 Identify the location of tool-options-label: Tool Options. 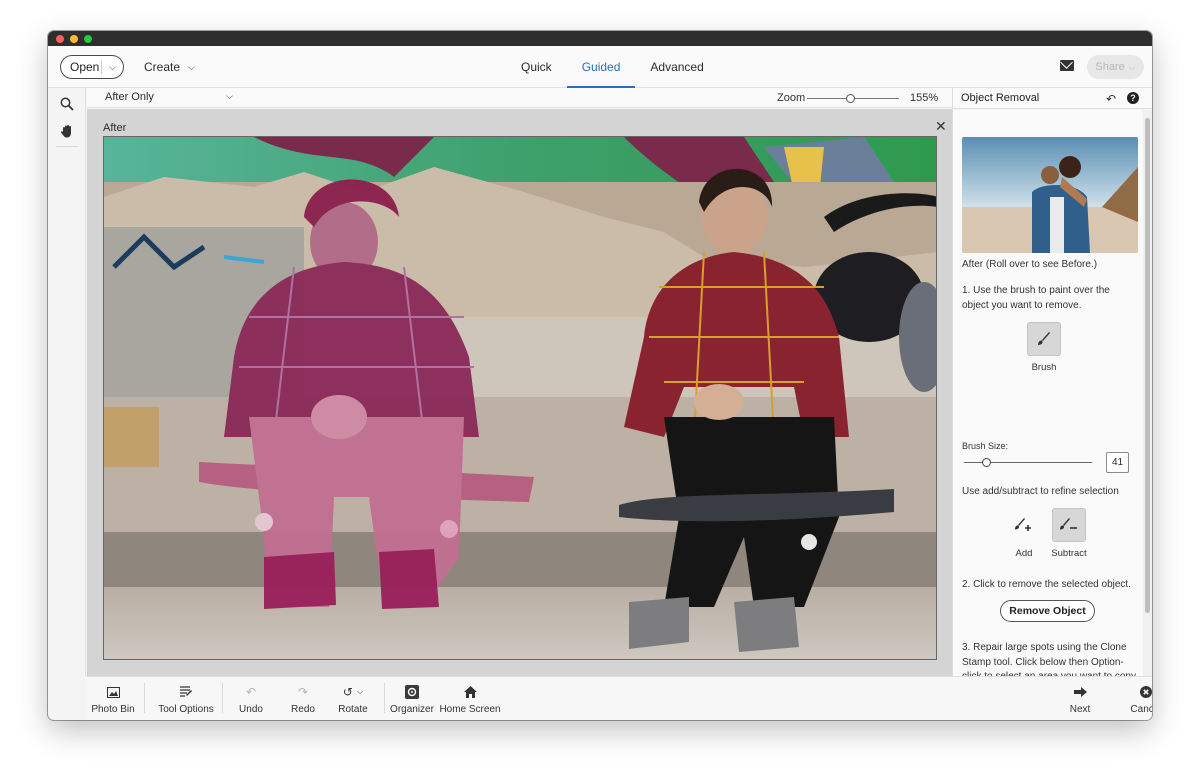
(186, 709).